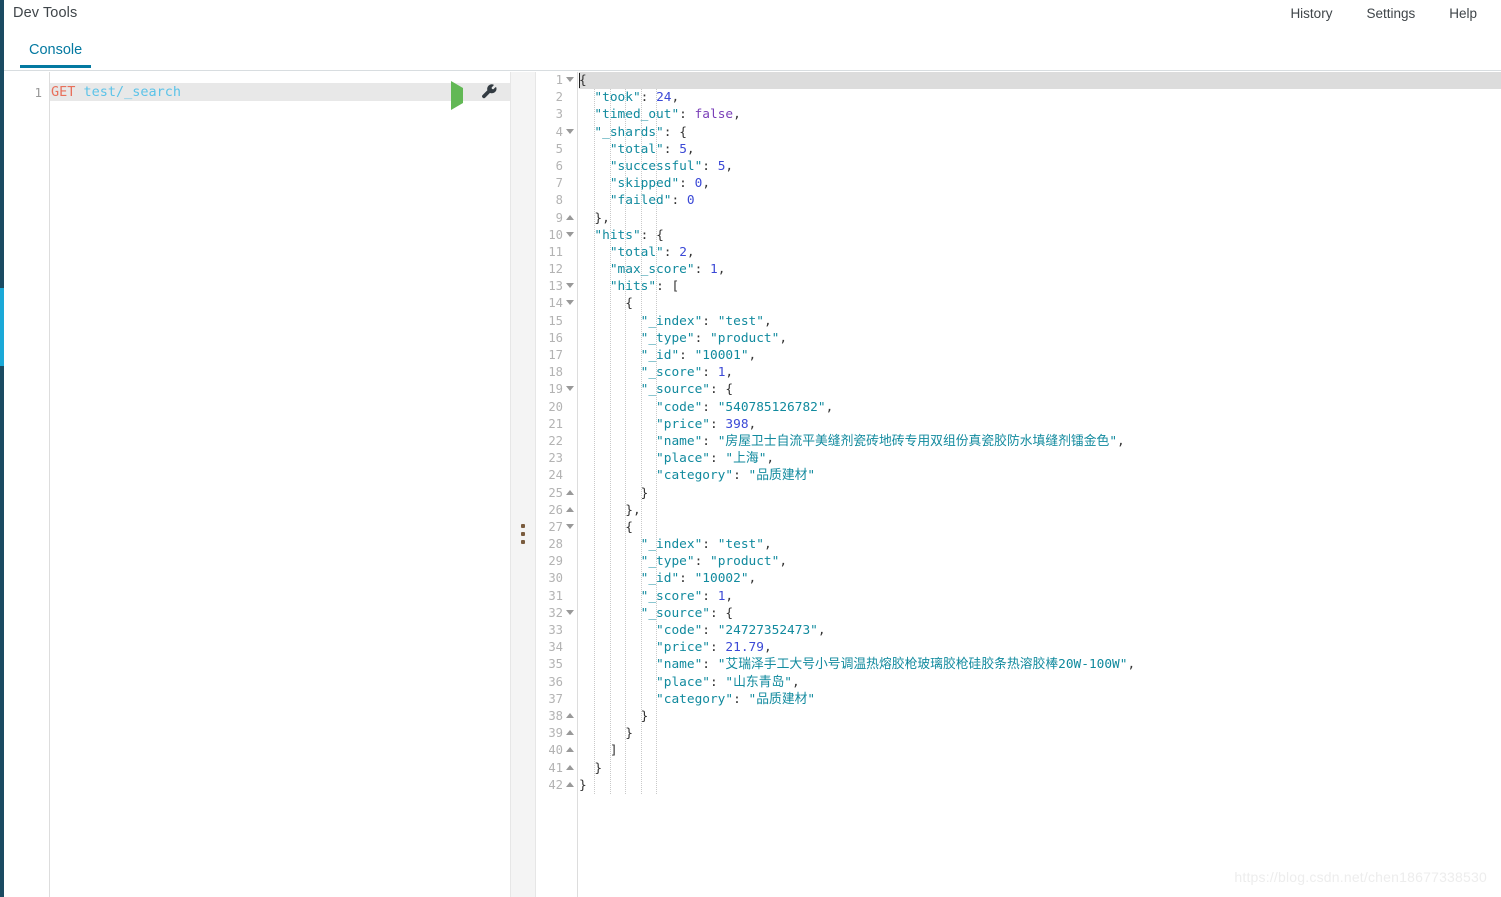 This screenshot has width=1501, height=897. Describe the element at coordinates (857, 630) in the screenshot. I see `response-code-line: "code": "24727352473",` at that location.